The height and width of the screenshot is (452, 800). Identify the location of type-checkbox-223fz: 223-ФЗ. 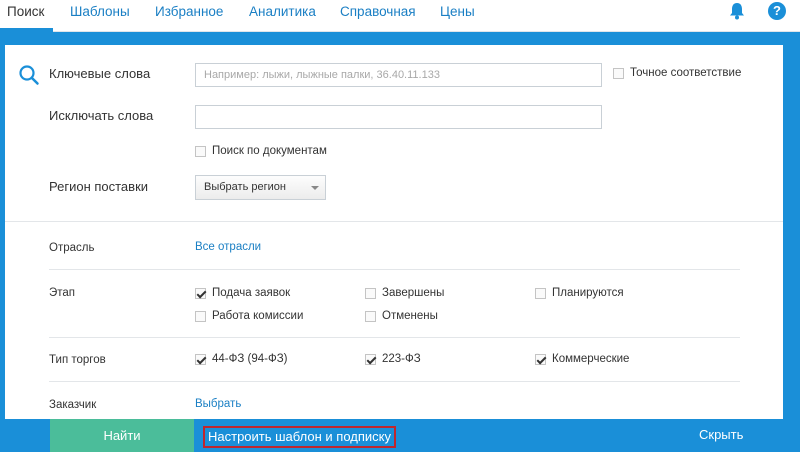
(393, 359).